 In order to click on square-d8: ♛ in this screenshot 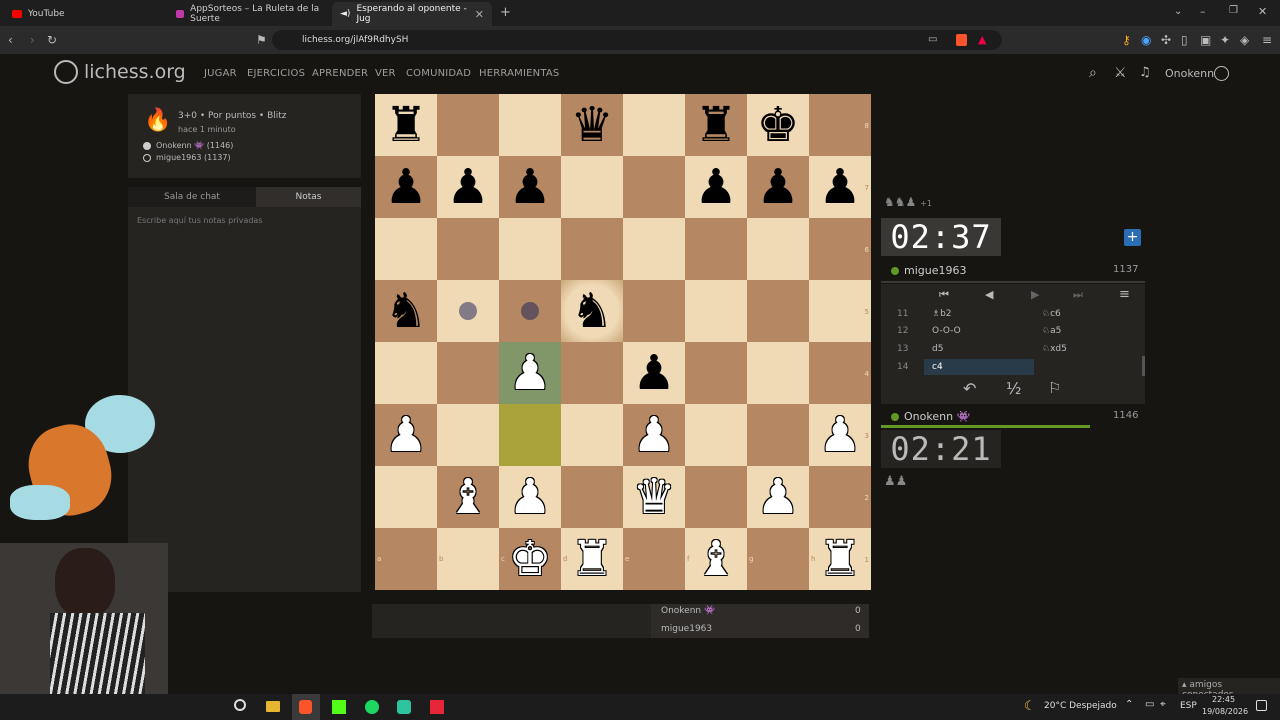, I will do `click(592, 125)`.